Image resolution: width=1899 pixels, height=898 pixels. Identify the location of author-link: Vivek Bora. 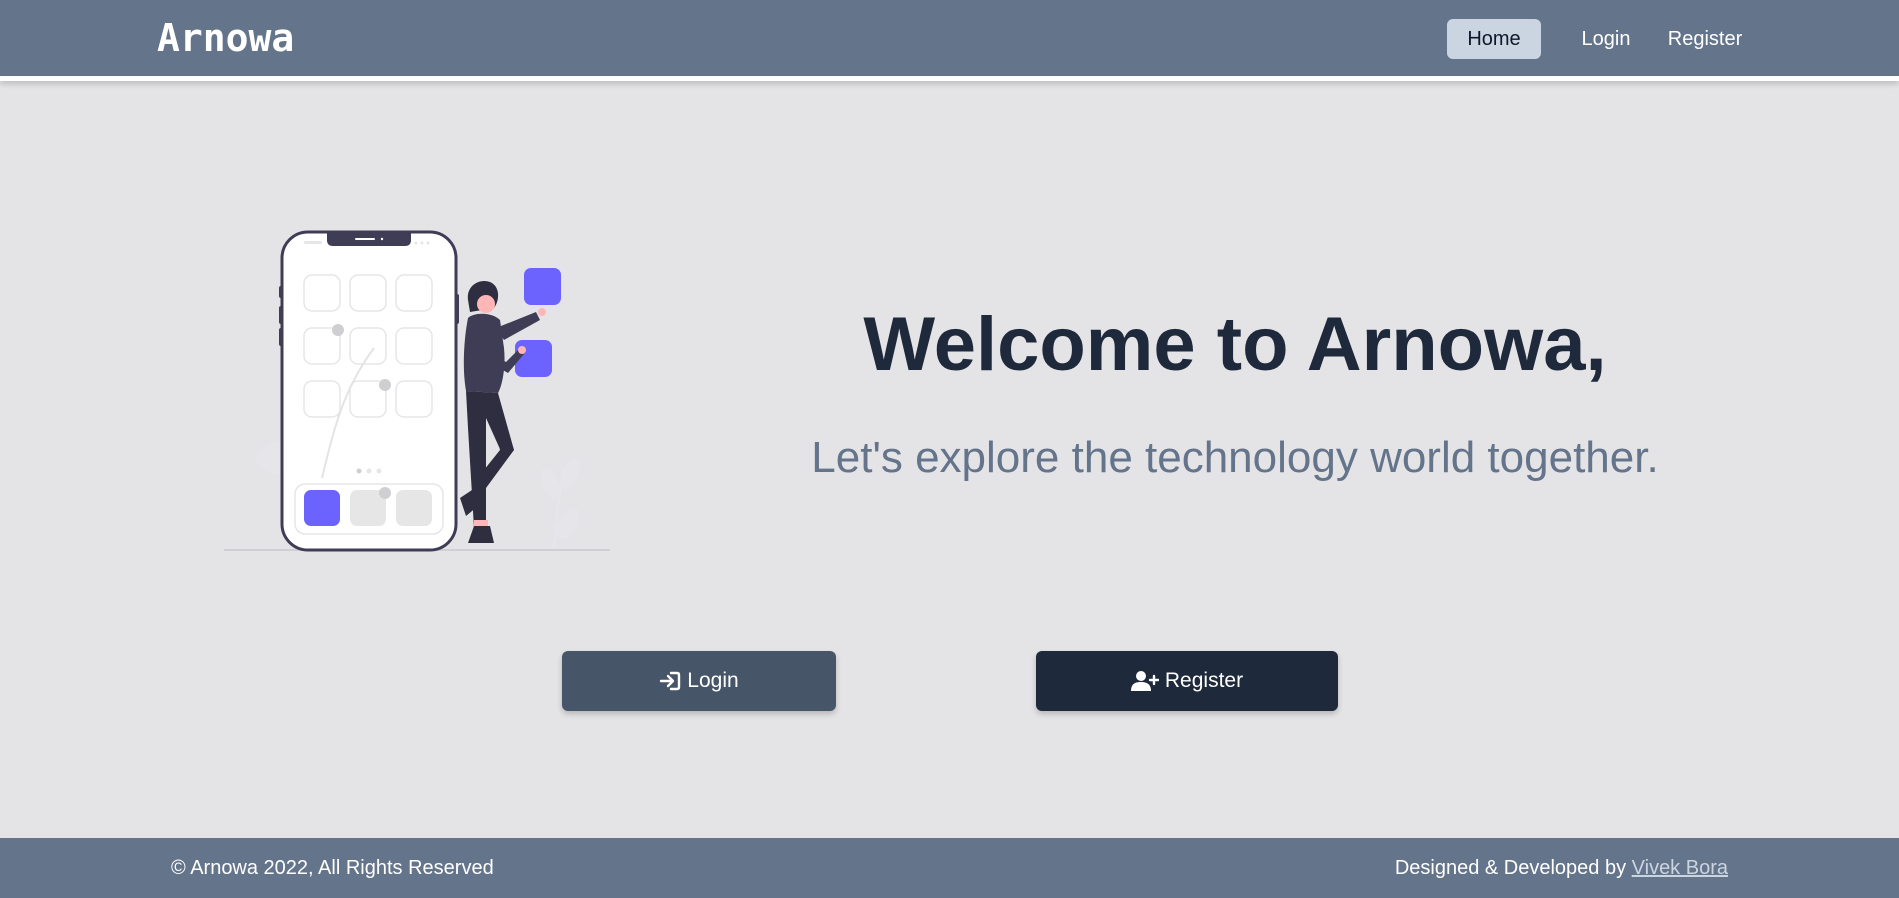
(1680, 868).